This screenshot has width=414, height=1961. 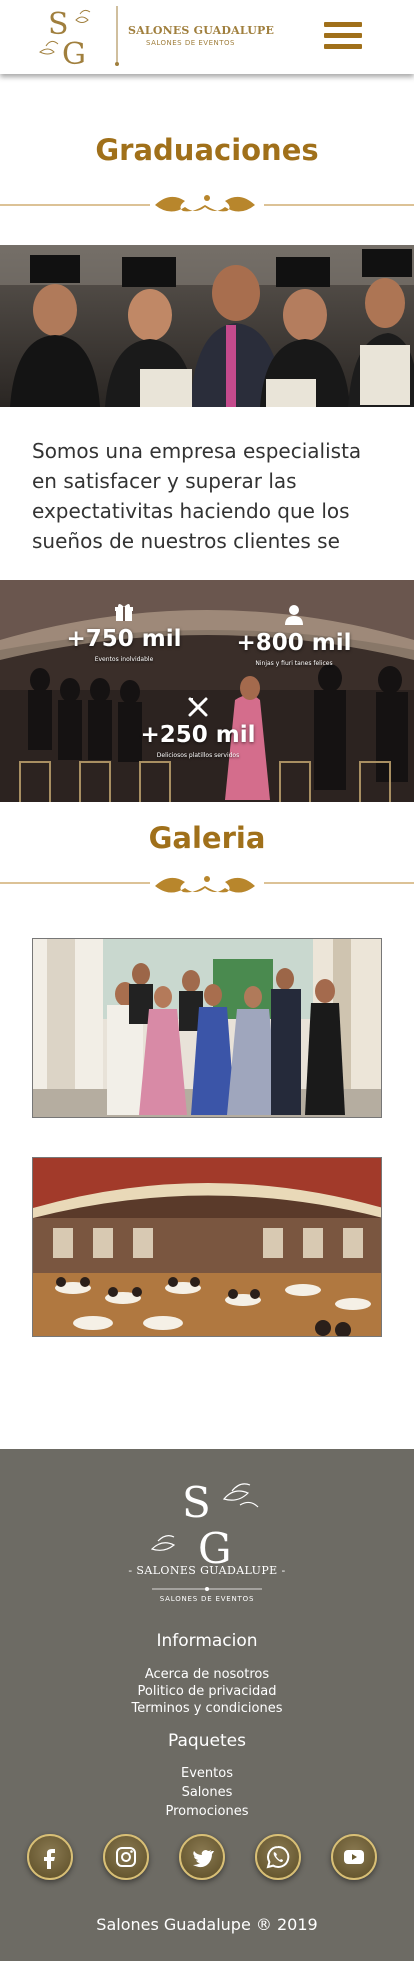 I want to click on logo-divider-icon, so click(x=117, y=36).